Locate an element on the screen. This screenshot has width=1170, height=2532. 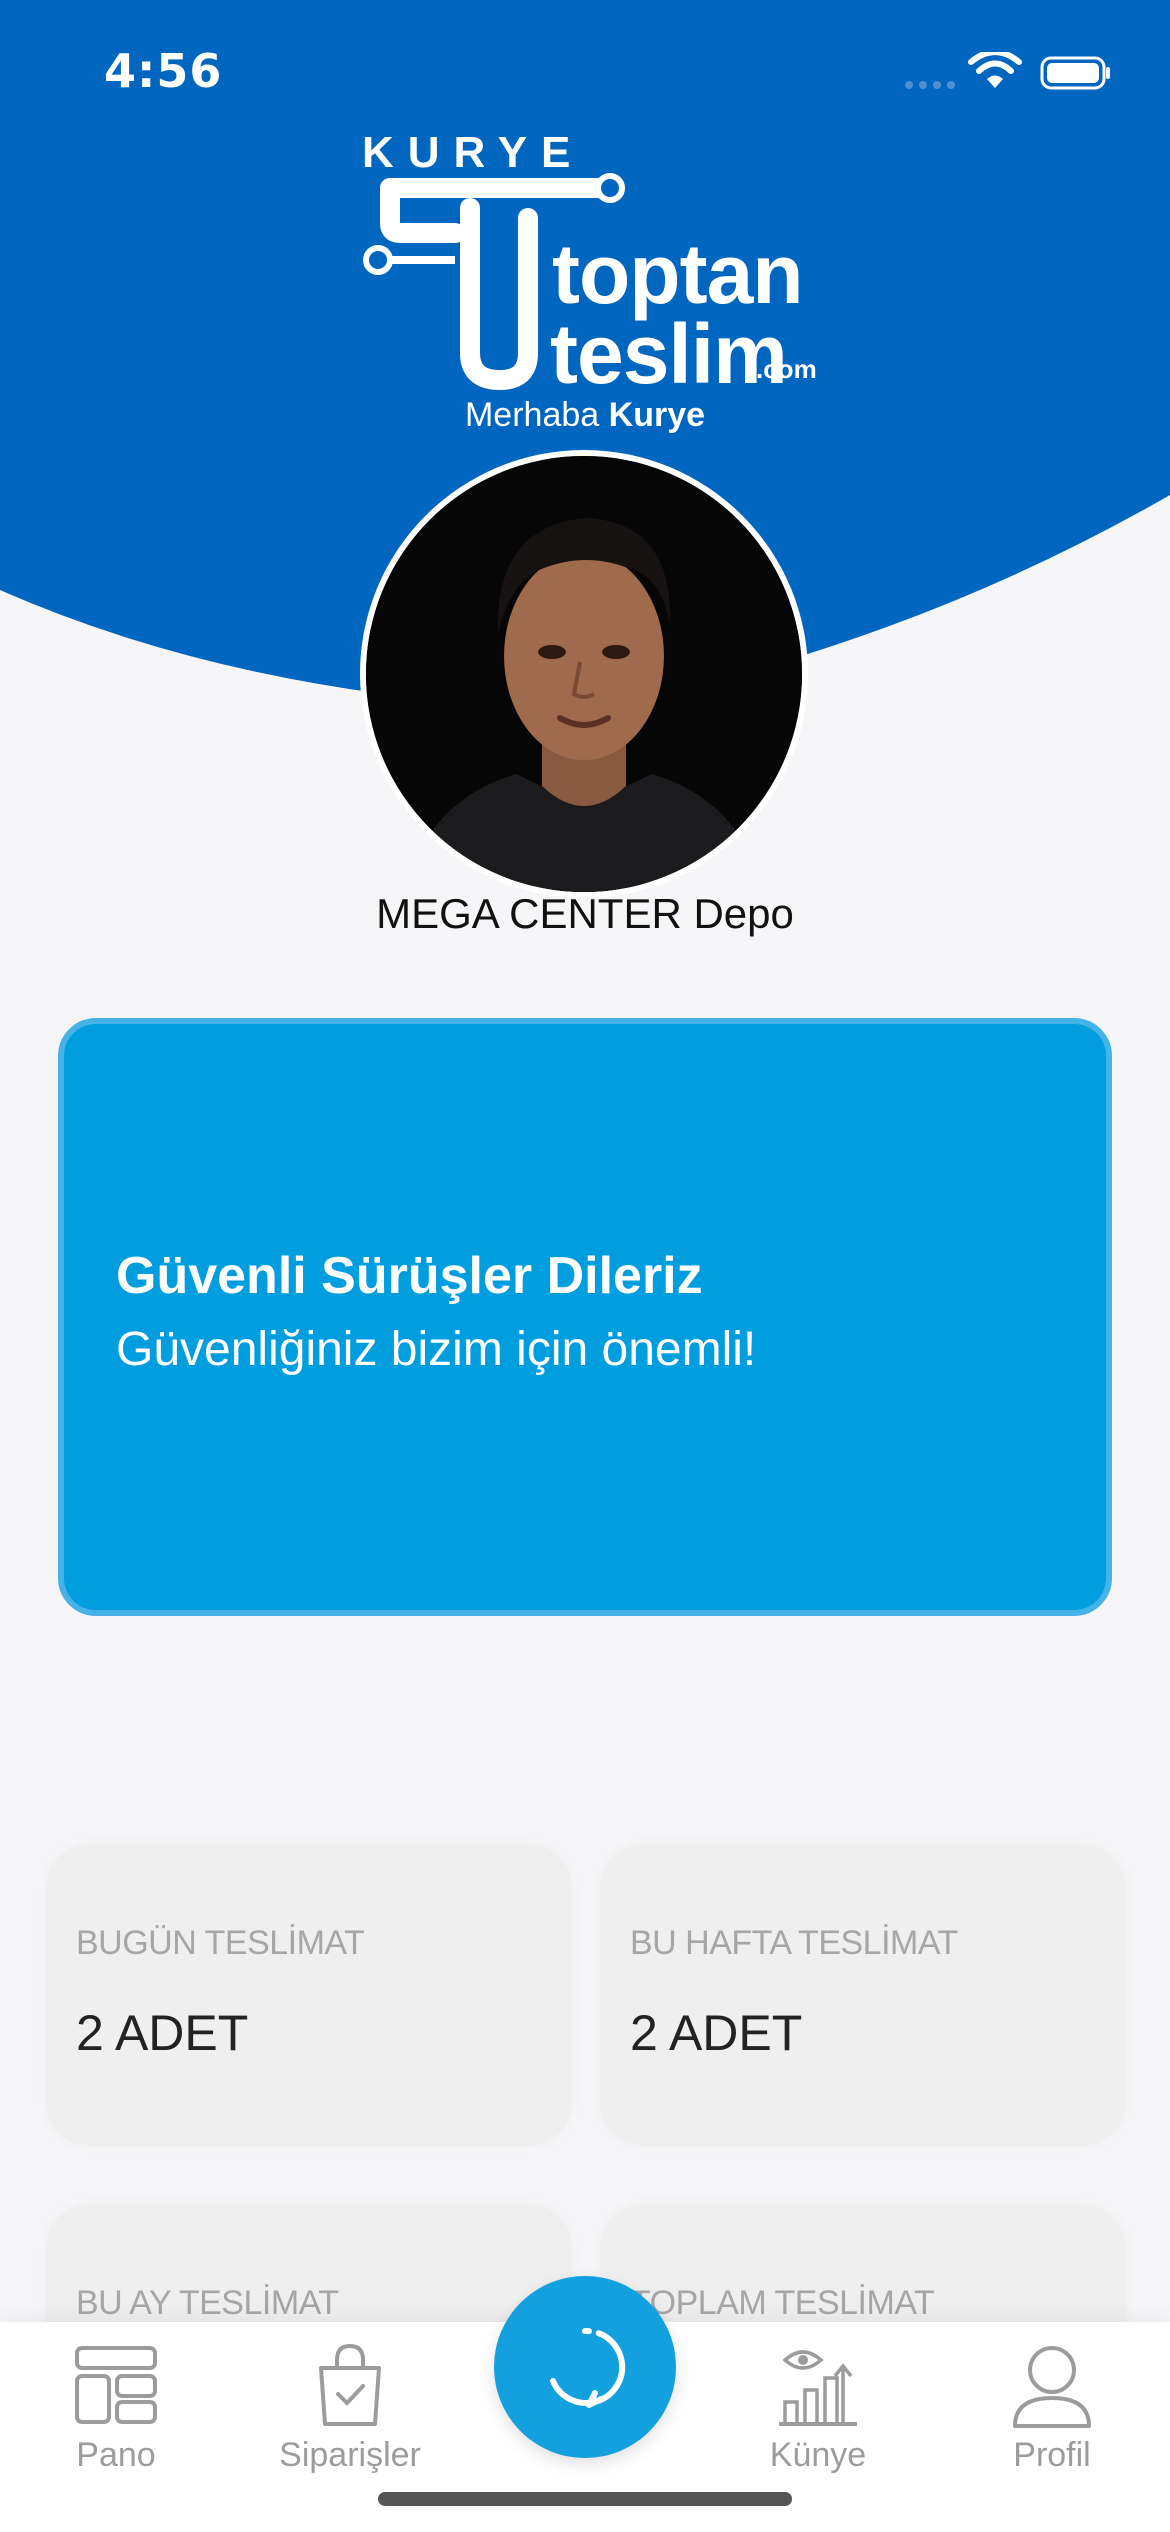
status-time: 4:56 is located at coordinates (163, 71).